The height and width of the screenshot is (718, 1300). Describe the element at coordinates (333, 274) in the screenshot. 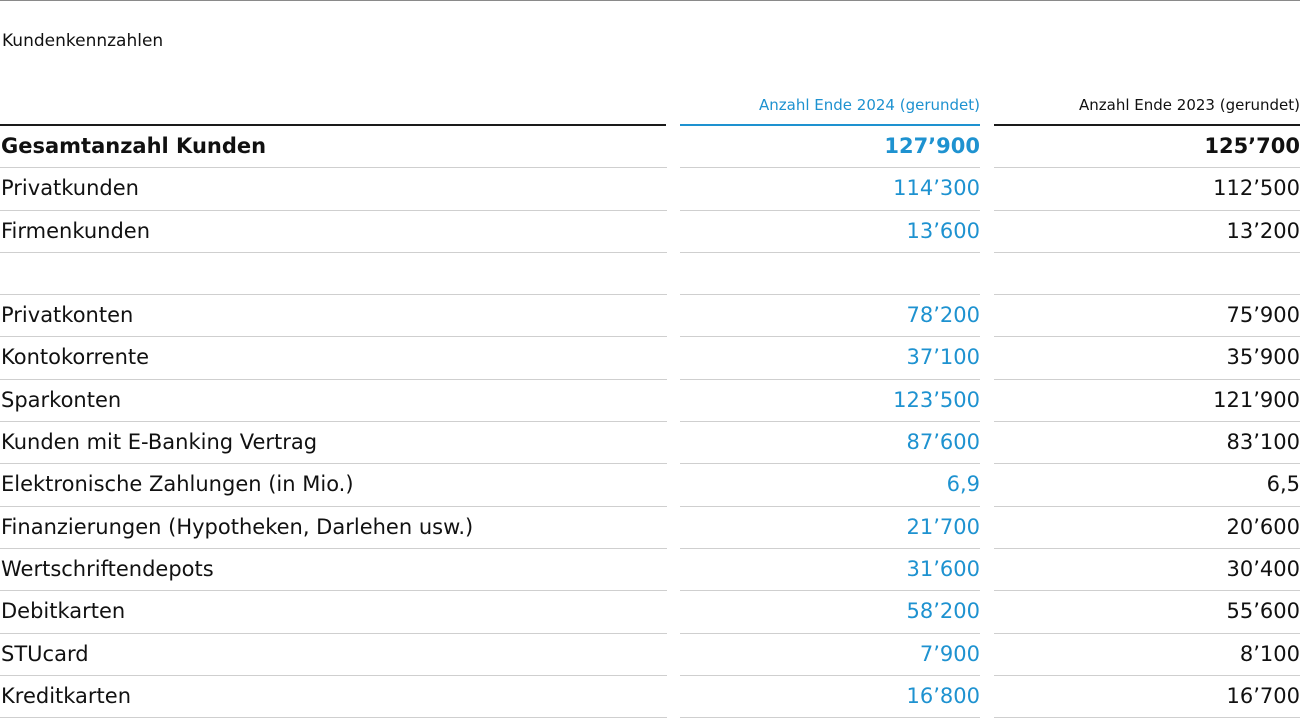

I see `row-label` at that location.